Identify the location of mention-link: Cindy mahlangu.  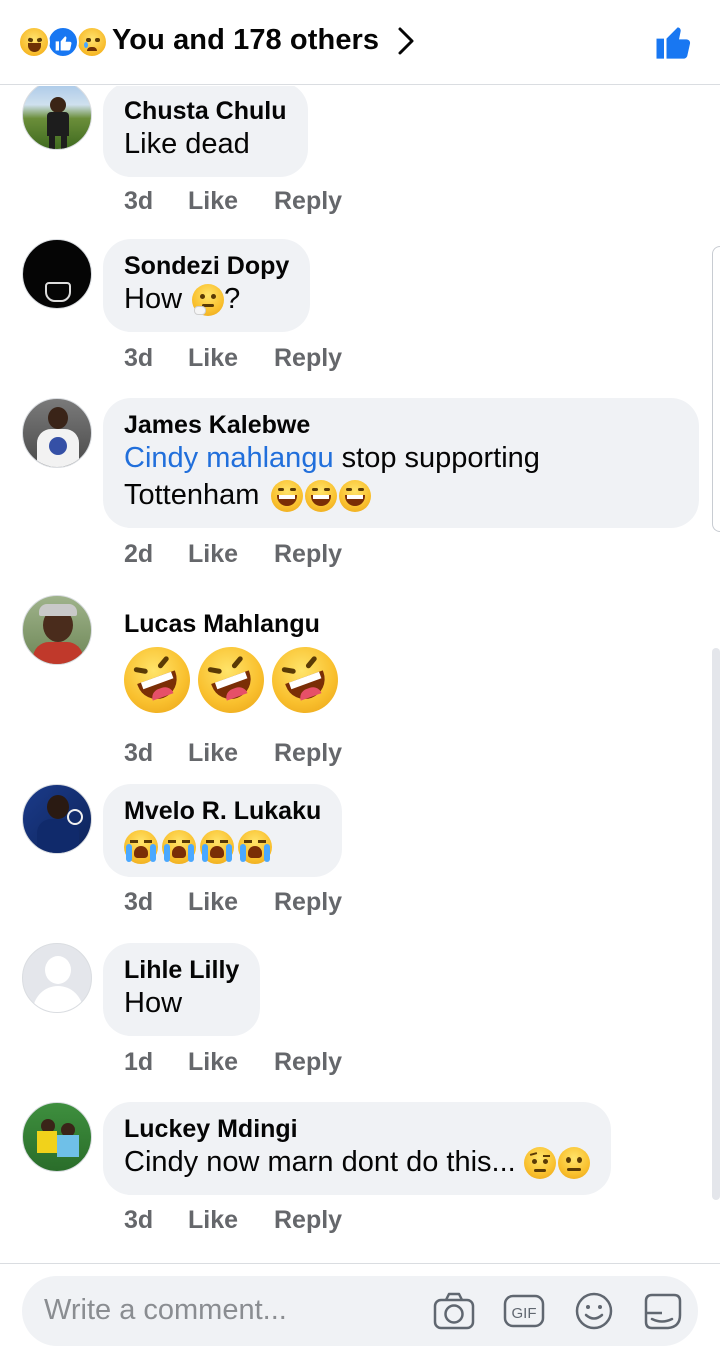
(229, 458).